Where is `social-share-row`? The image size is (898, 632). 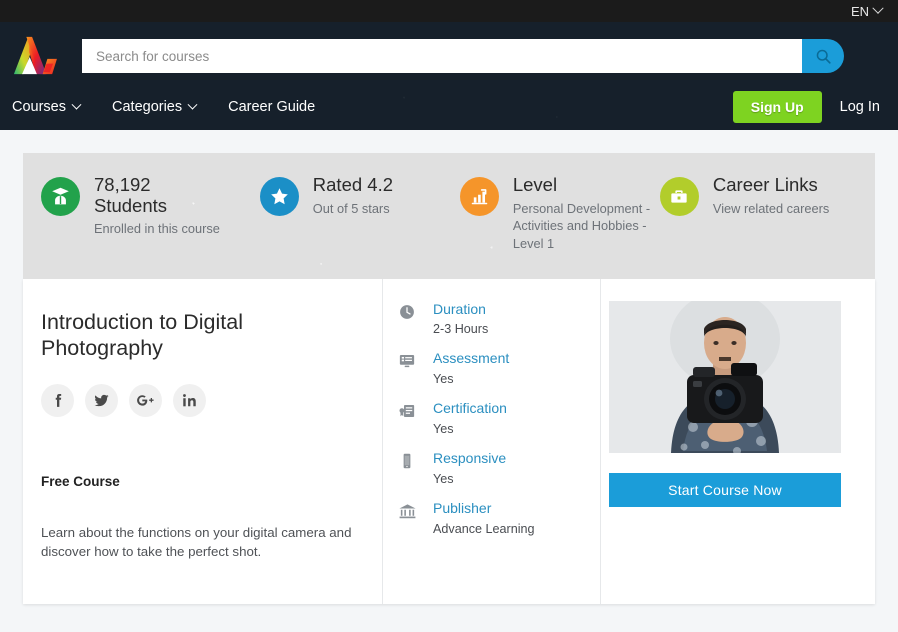
social-share-row is located at coordinates (199, 400).